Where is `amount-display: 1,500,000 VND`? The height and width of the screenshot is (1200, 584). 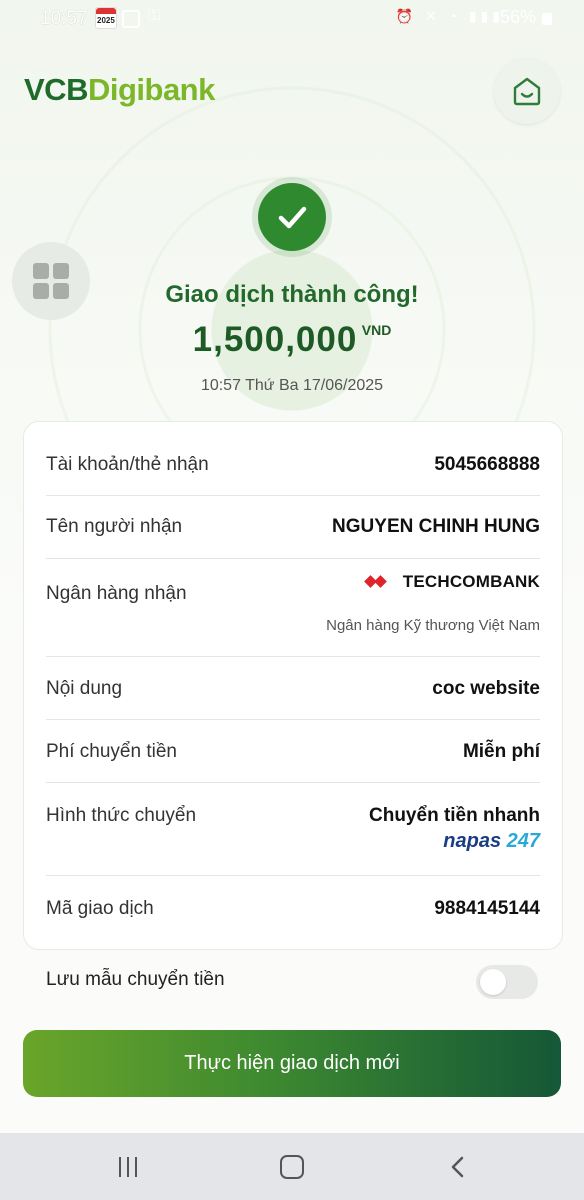 amount-display: 1,500,000 VND is located at coordinates (292, 340).